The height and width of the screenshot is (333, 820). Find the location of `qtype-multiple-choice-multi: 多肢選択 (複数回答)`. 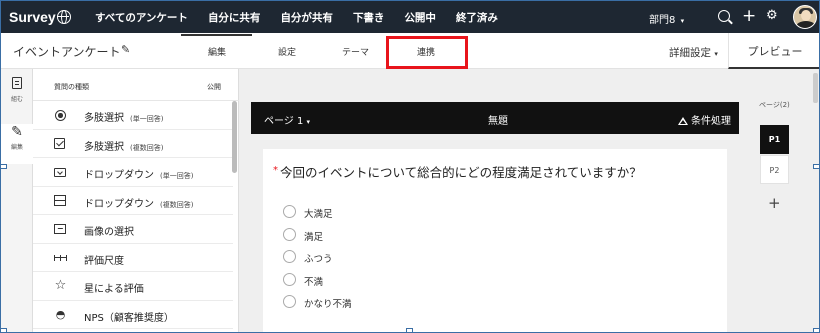

qtype-multiple-choice-multi: 多肢選択 (複数回答) is located at coordinates (133, 144).